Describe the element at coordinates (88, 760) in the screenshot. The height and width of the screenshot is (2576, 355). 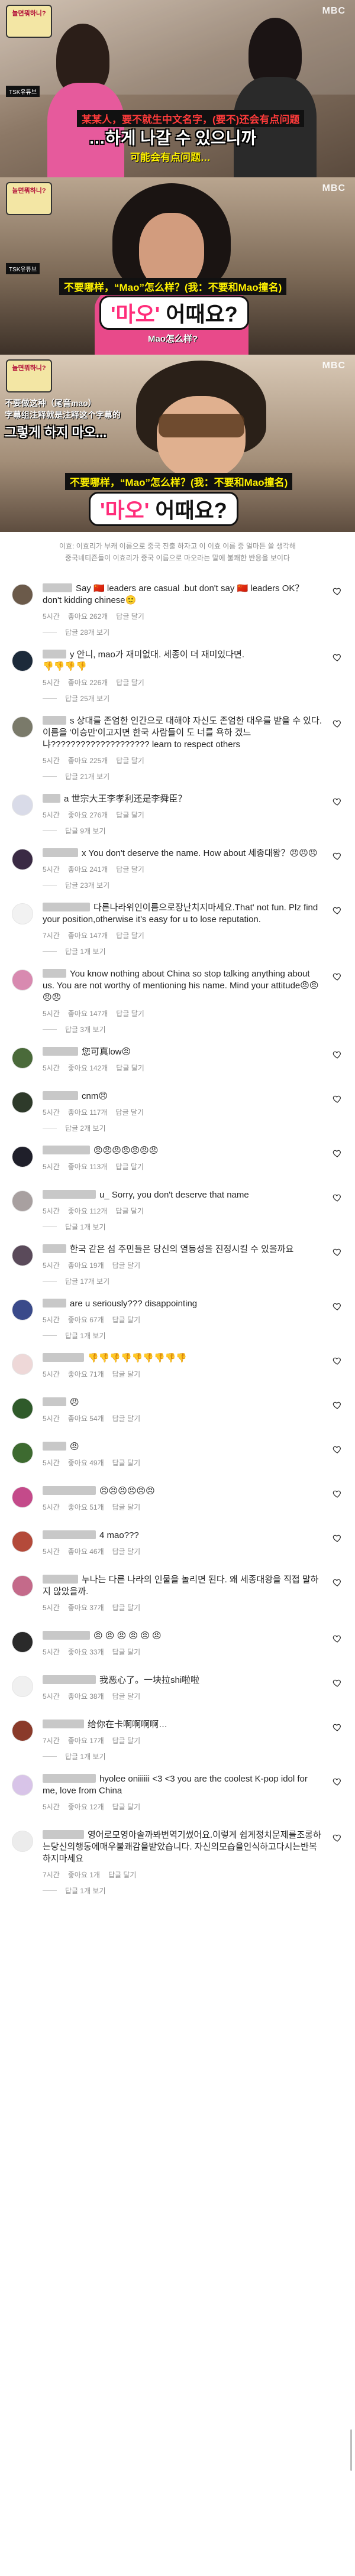
I see `like-count: 좋아요 225개` at that location.